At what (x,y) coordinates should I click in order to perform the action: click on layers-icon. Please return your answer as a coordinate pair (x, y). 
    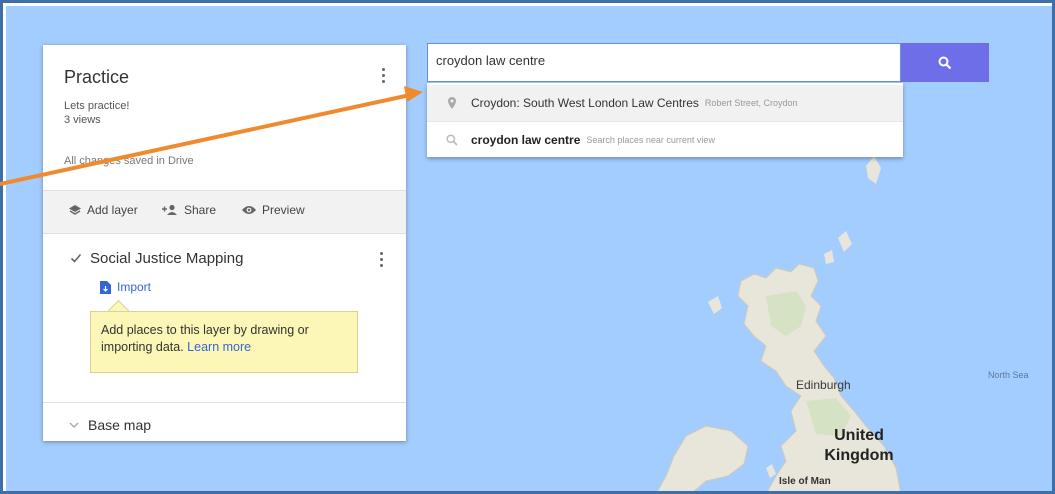
    Looking at the image, I should click on (75, 210).